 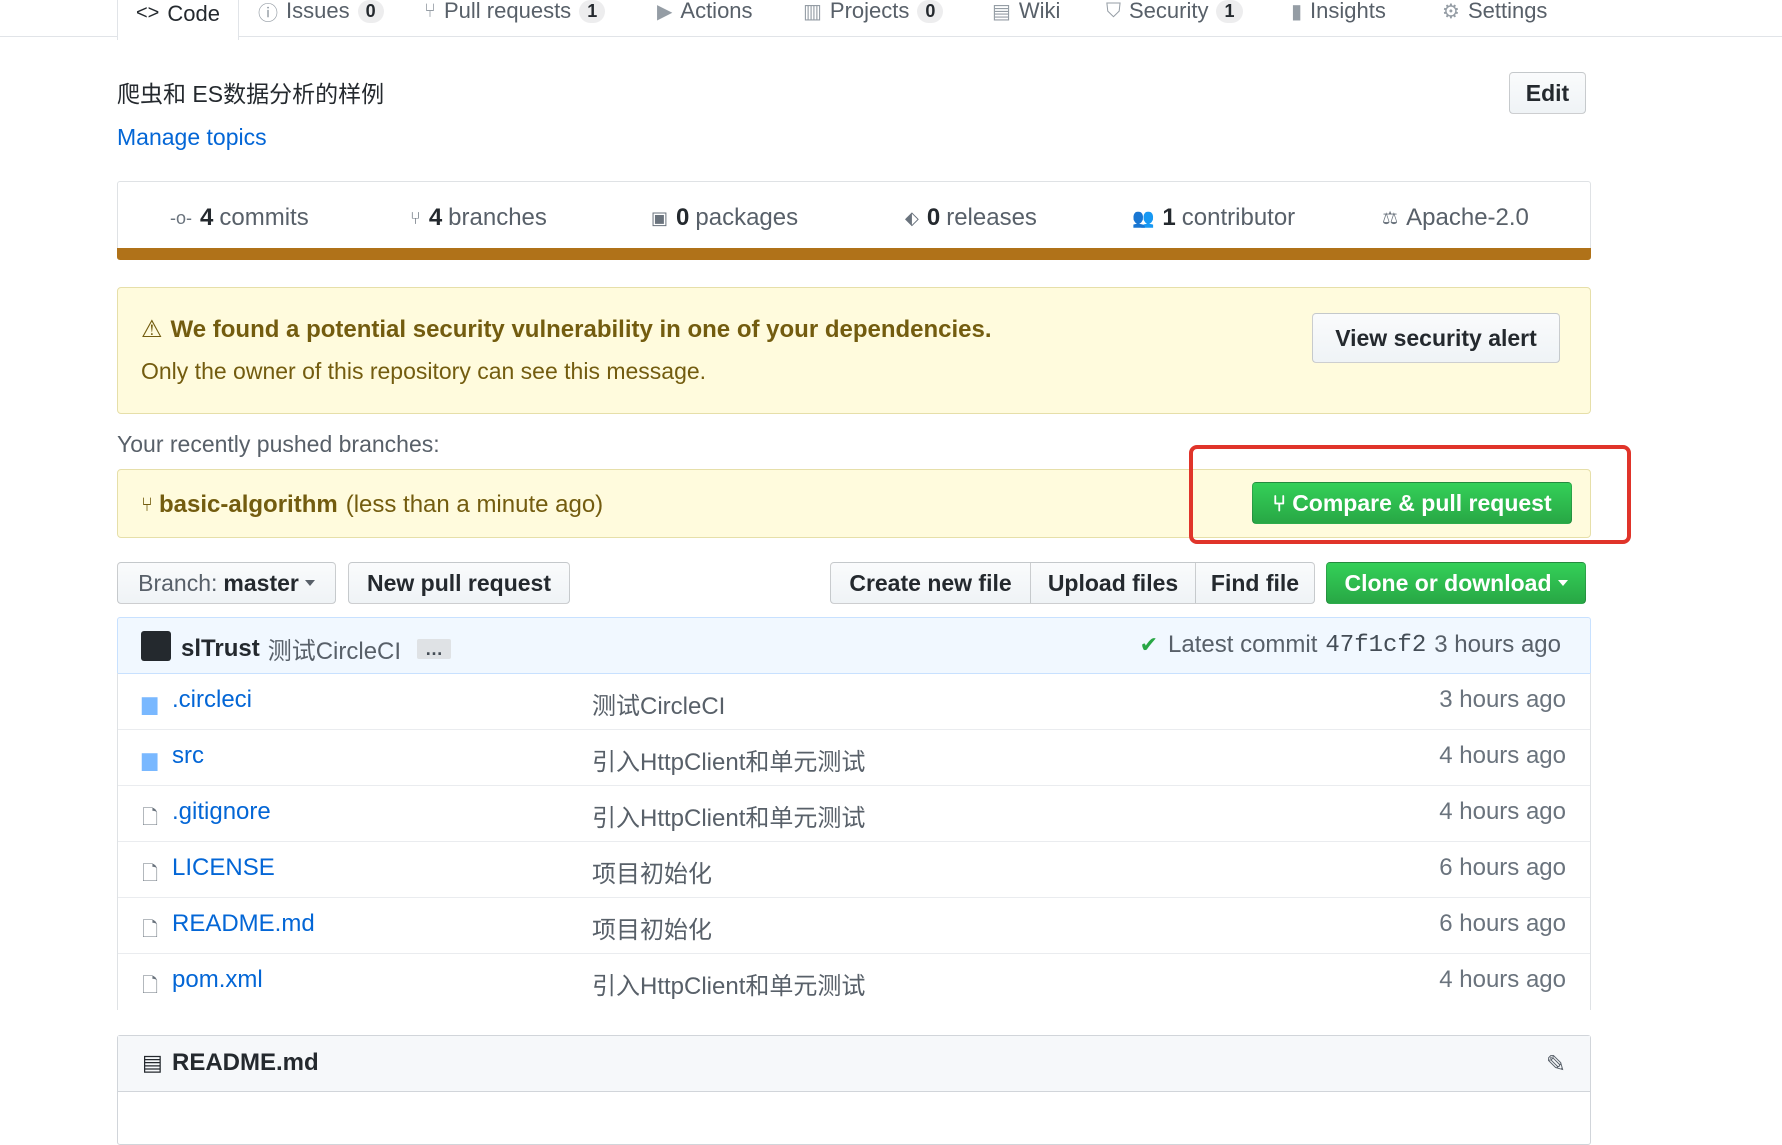 What do you see at coordinates (188, 756) in the screenshot?
I see `file-name-link: src` at bounding box center [188, 756].